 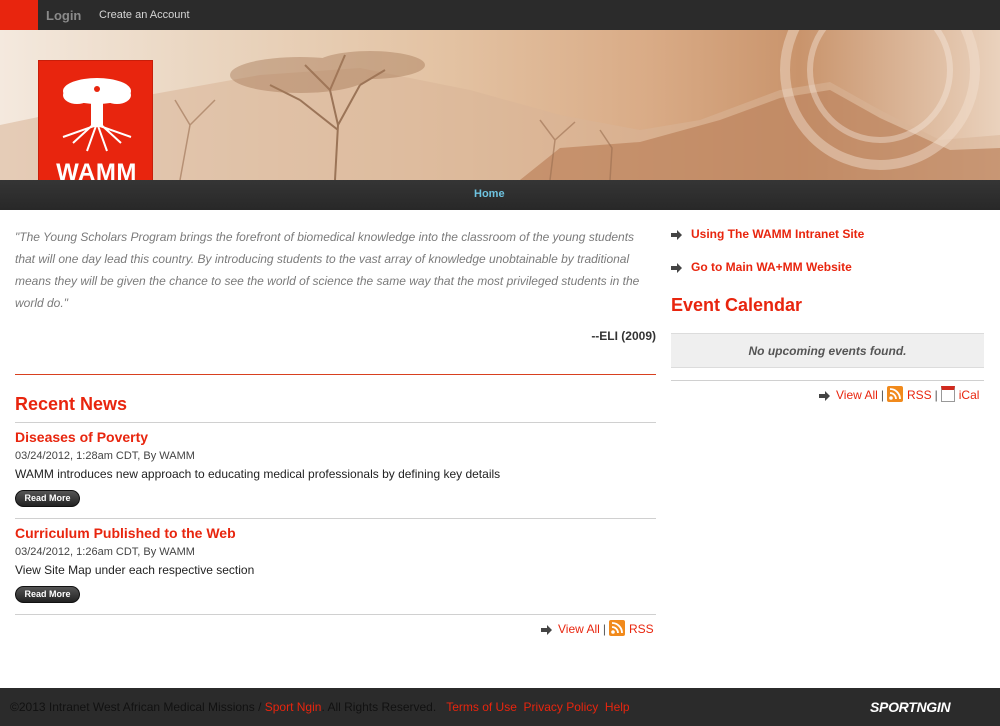 I want to click on logo-wordmark: WAMM, so click(x=96, y=169).